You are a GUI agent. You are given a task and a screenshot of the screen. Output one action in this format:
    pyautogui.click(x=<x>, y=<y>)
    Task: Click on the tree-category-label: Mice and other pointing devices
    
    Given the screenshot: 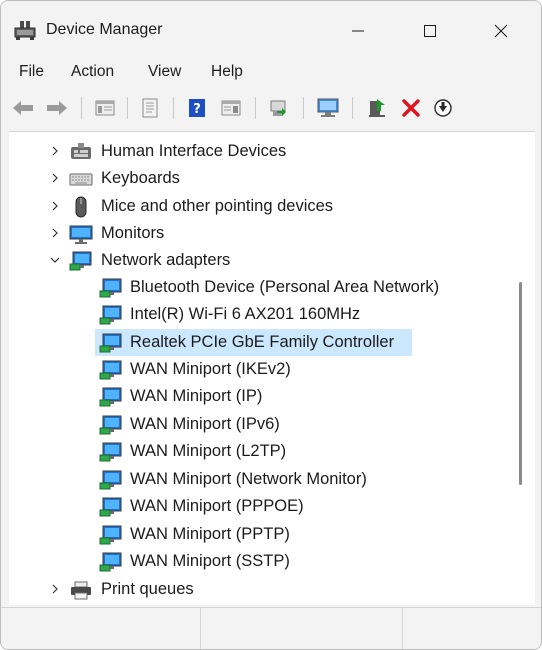 What is the action you would take?
    pyautogui.click(x=217, y=206)
    